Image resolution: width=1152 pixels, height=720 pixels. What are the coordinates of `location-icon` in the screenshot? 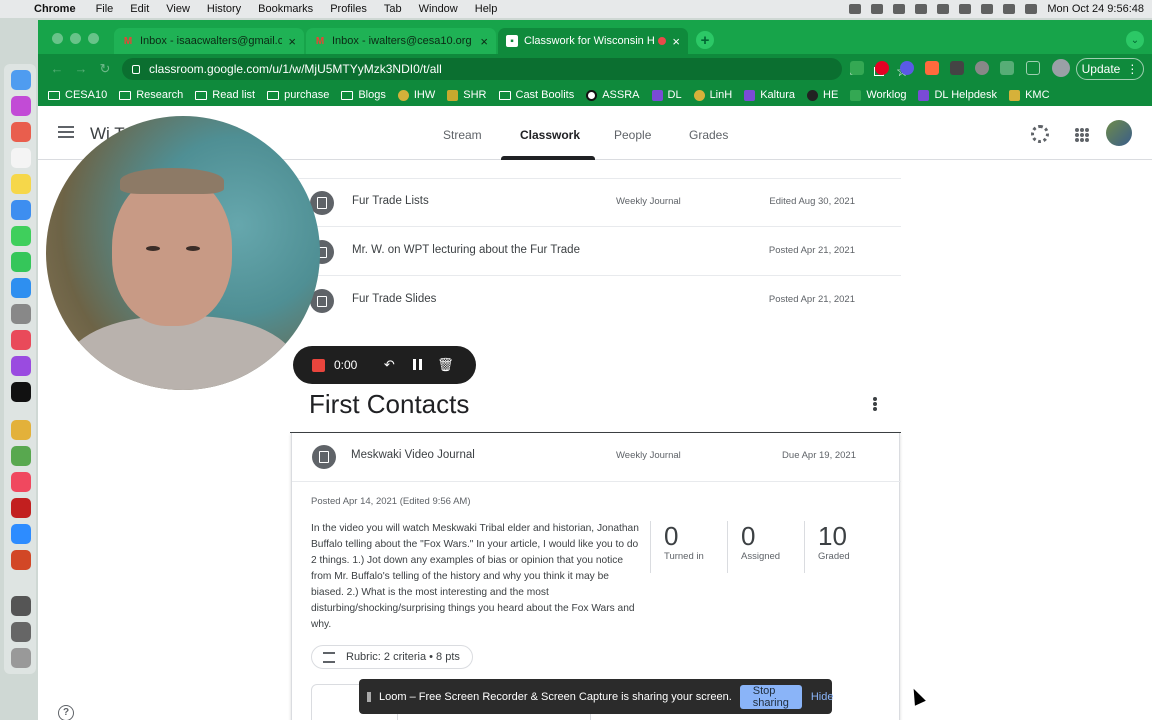 It's located at (855, 9).